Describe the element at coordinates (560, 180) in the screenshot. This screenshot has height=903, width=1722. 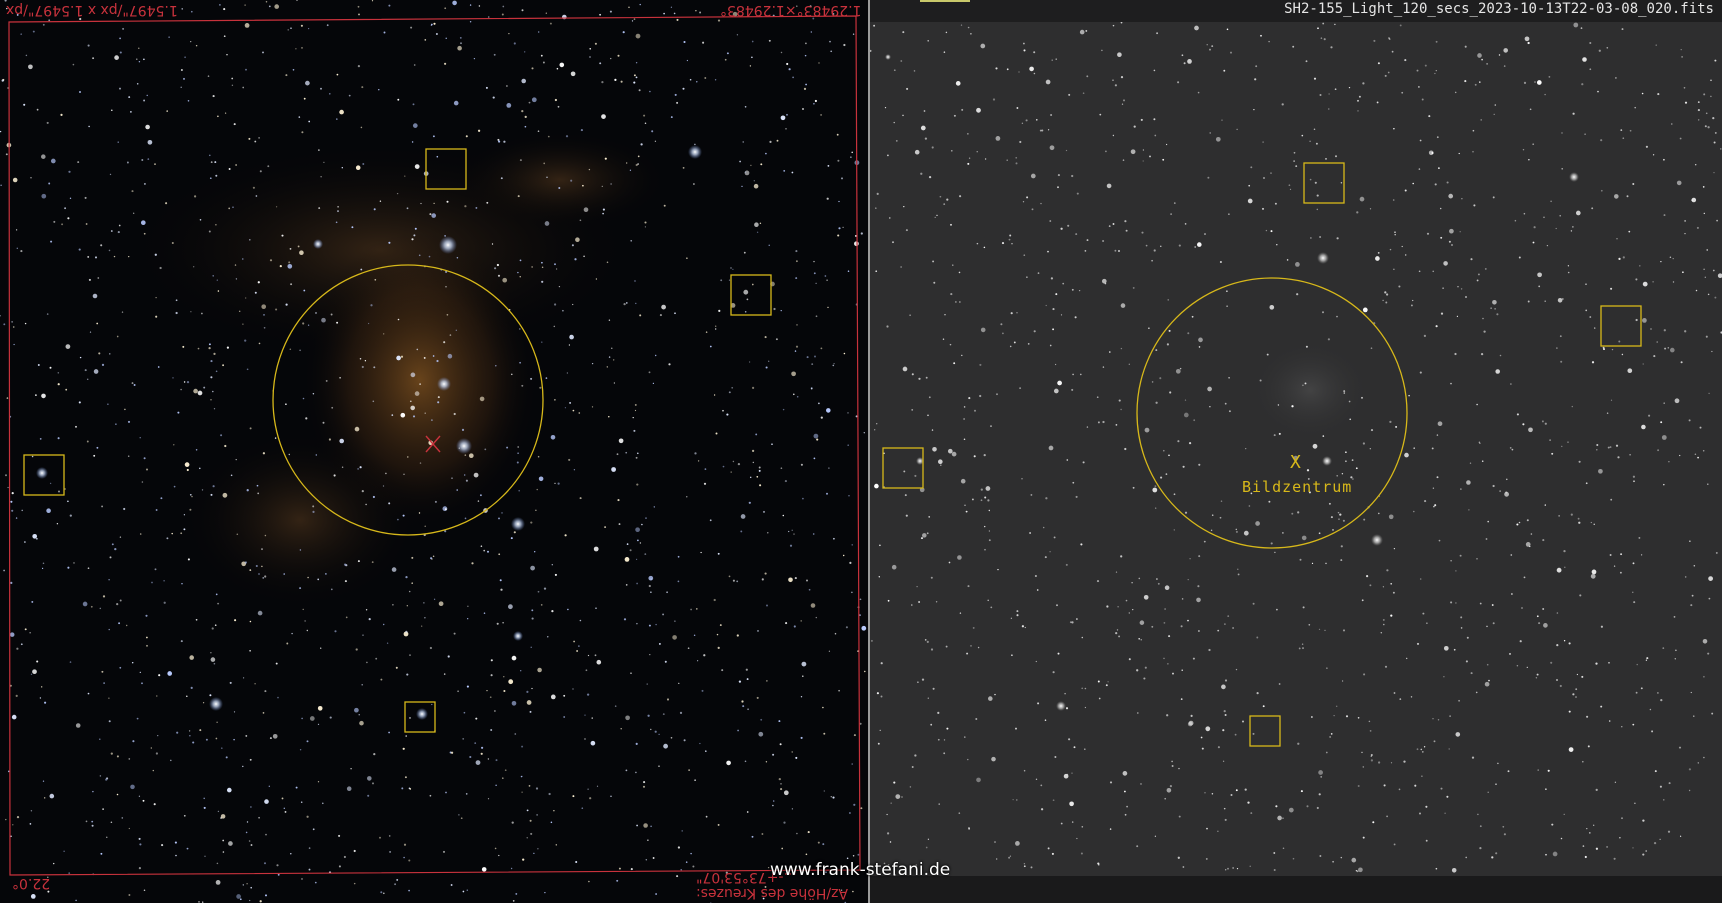
I see `nebula-haze-upper` at that location.